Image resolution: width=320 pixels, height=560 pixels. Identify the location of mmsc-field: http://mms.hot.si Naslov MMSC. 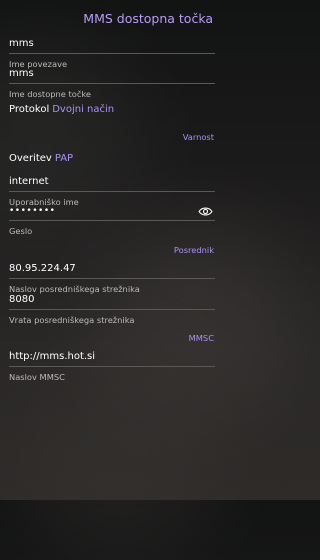
(112, 366).